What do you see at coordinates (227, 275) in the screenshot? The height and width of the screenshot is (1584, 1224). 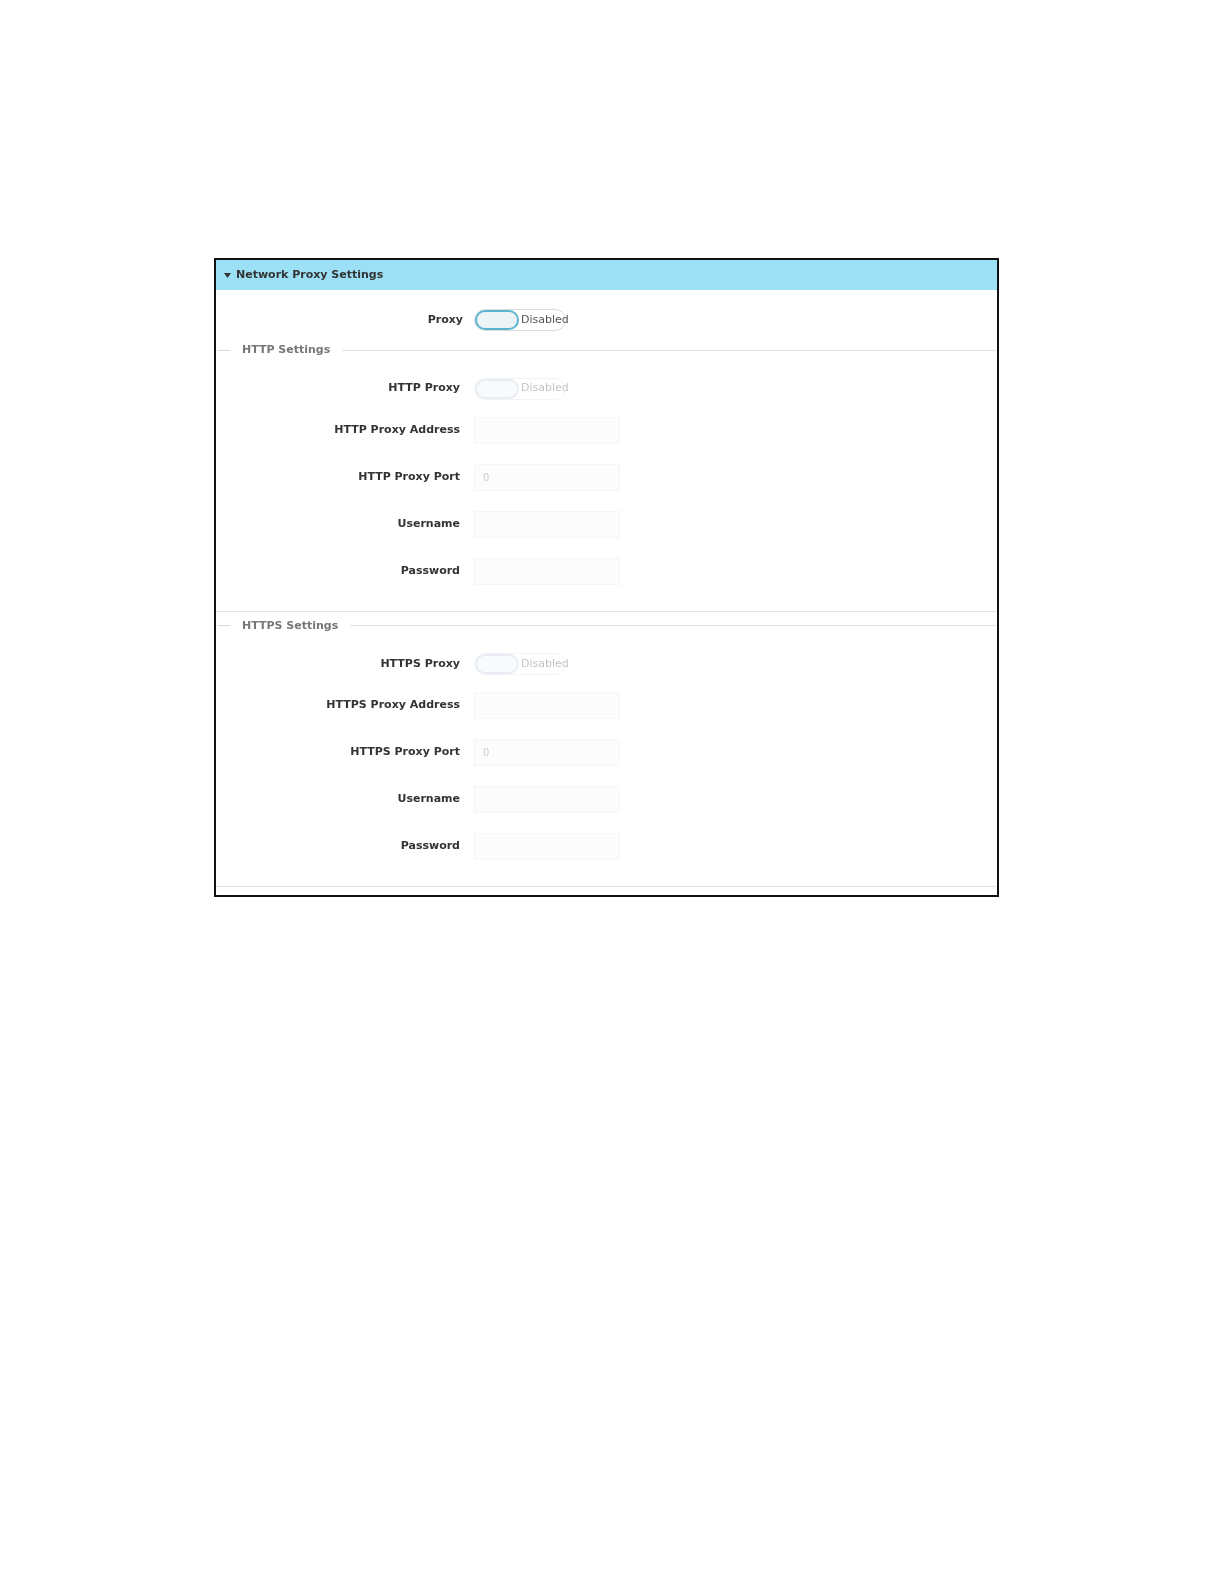 I see `caret-icon` at bounding box center [227, 275].